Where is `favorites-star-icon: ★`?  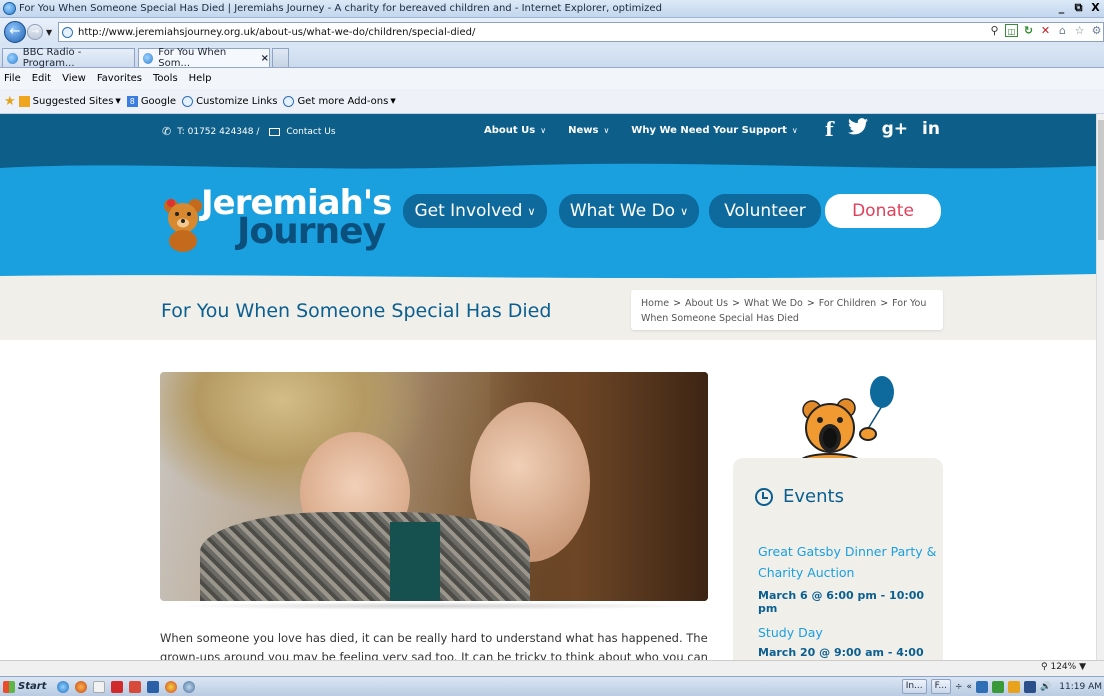 favorites-star-icon: ★ is located at coordinates (10, 101).